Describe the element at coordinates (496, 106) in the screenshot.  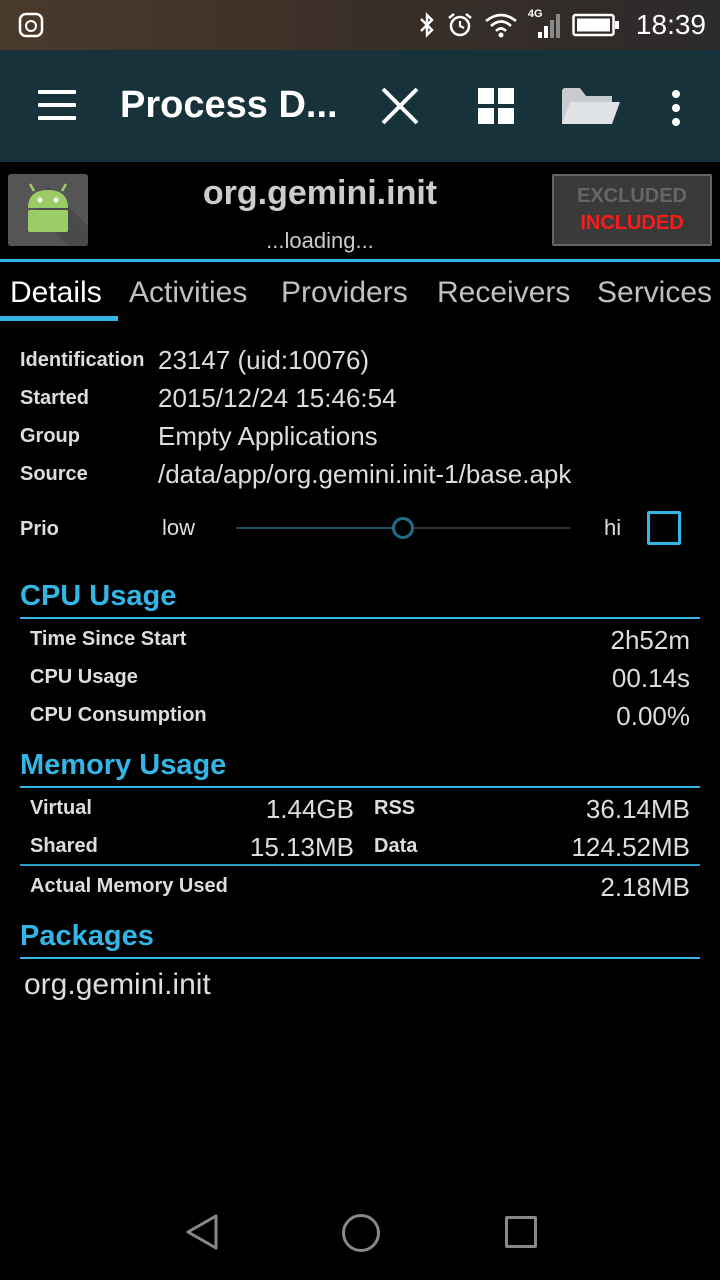
I see `grid-icon` at that location.